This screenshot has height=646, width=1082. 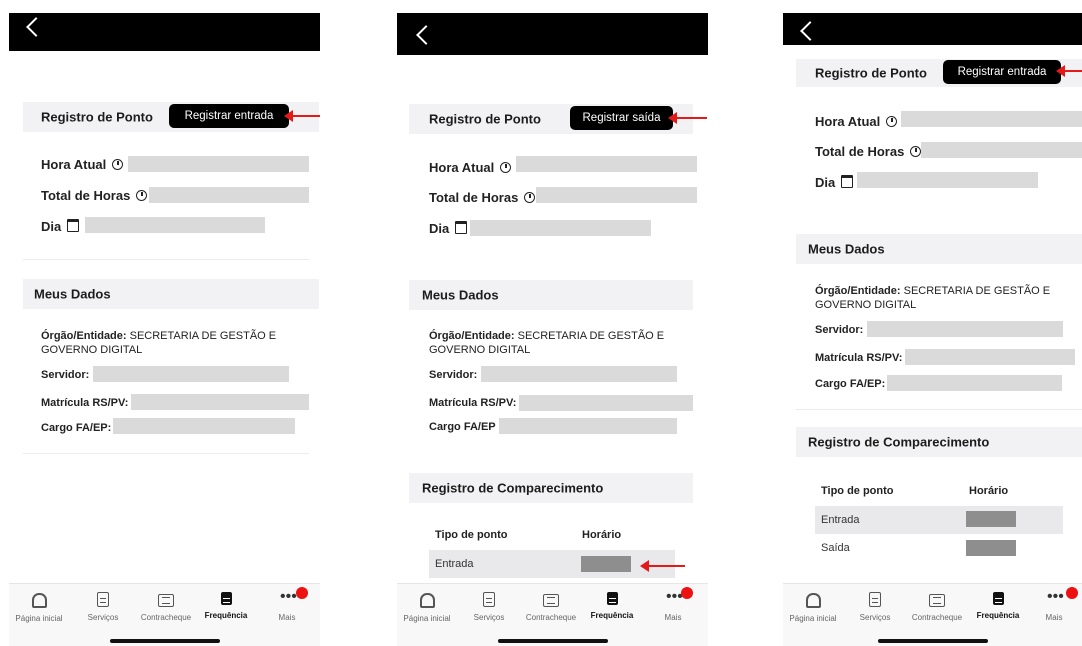 I want to click on col-tipo-ponto: Tipo de ponto, so click(x=857, y=491).